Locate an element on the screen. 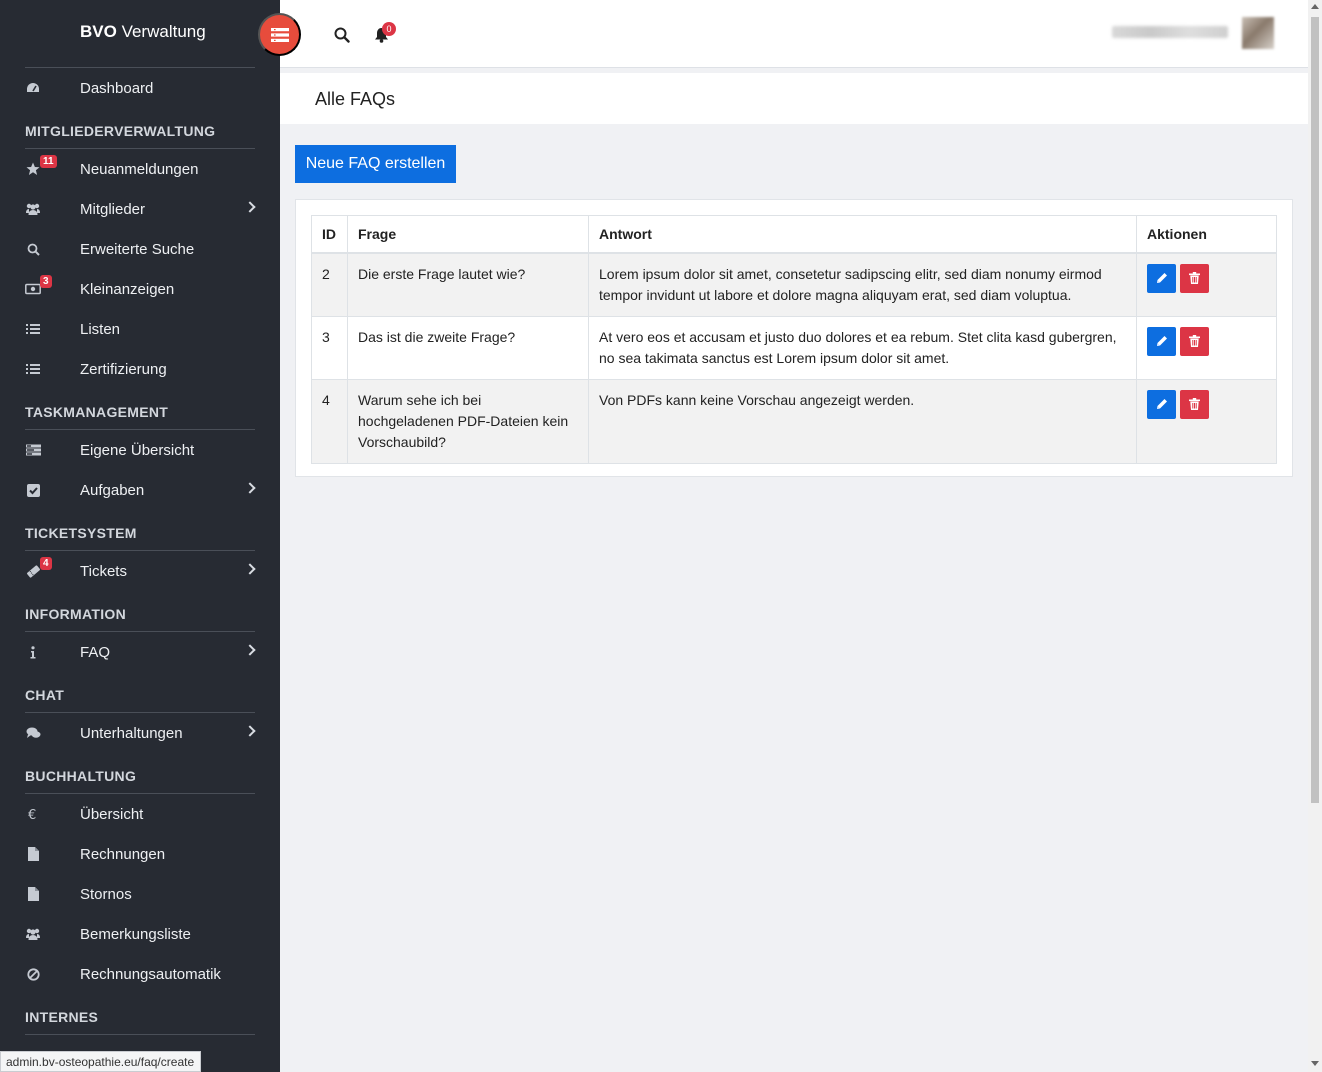 Image resolution: width=1322 pixels, height=1072 pixels. sidebar-section: INTERNES is located at coordinates (140, 1014).